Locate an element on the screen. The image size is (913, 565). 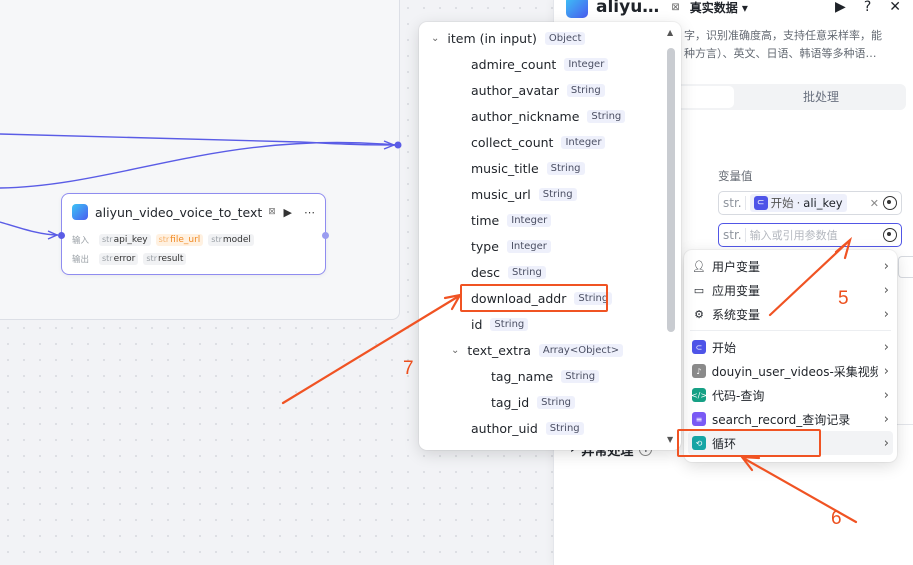
scroll-thumb is located at coordinates (671, 190).